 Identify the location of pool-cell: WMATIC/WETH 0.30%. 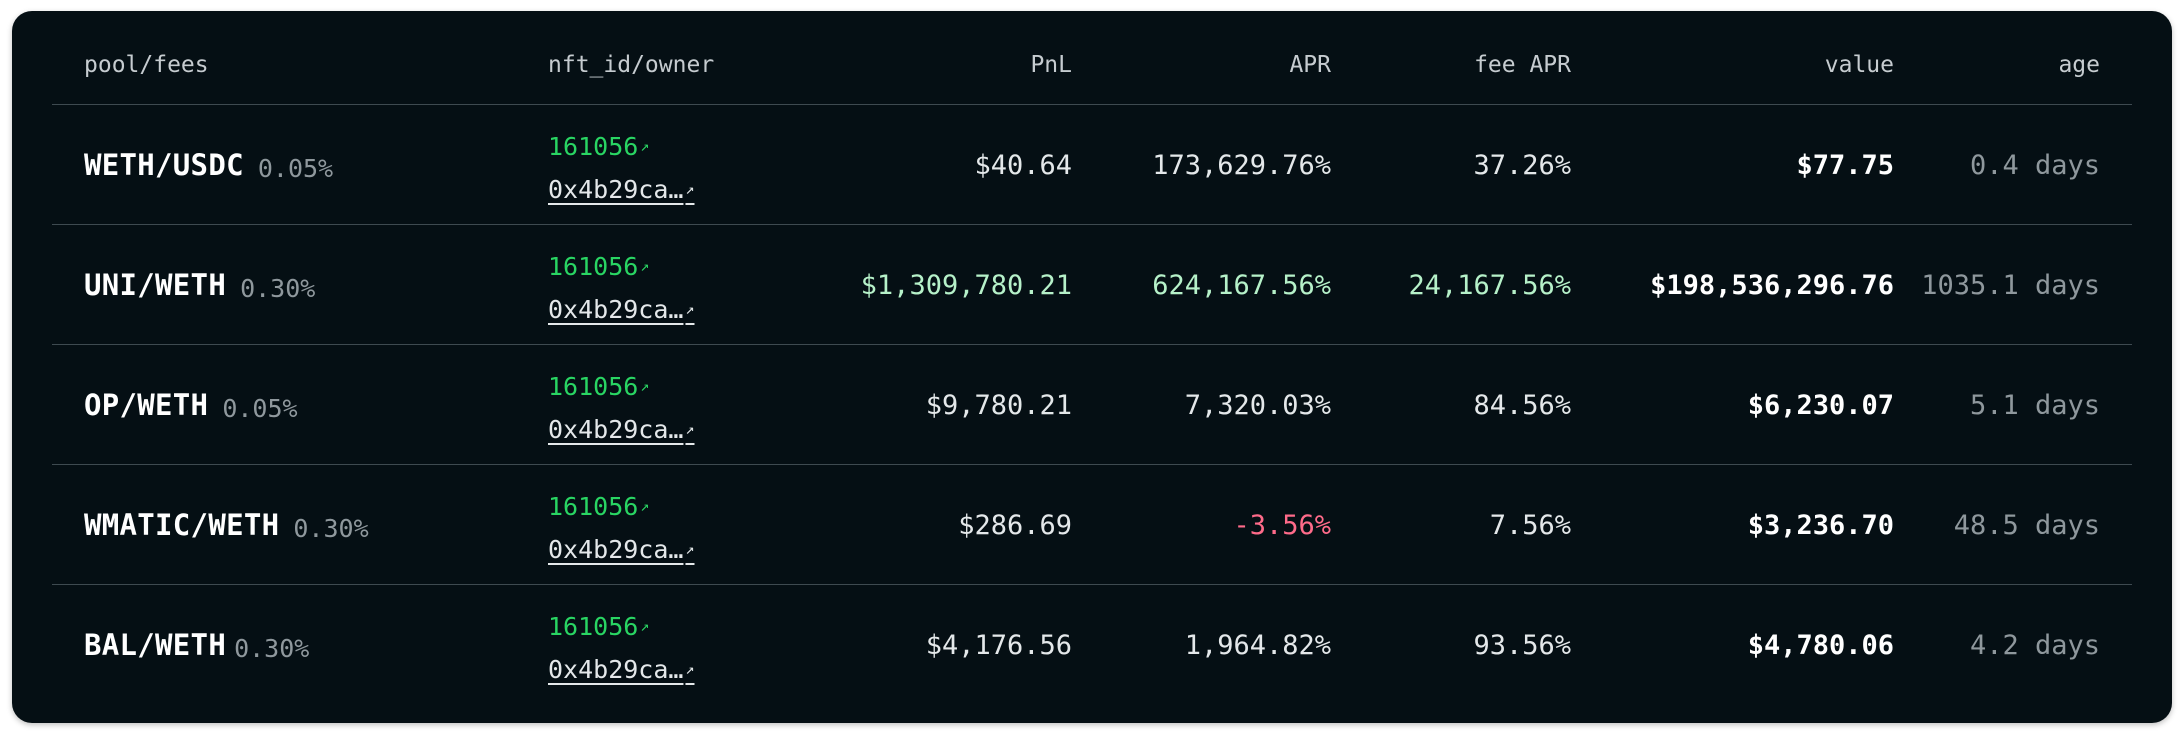
(226, 525).